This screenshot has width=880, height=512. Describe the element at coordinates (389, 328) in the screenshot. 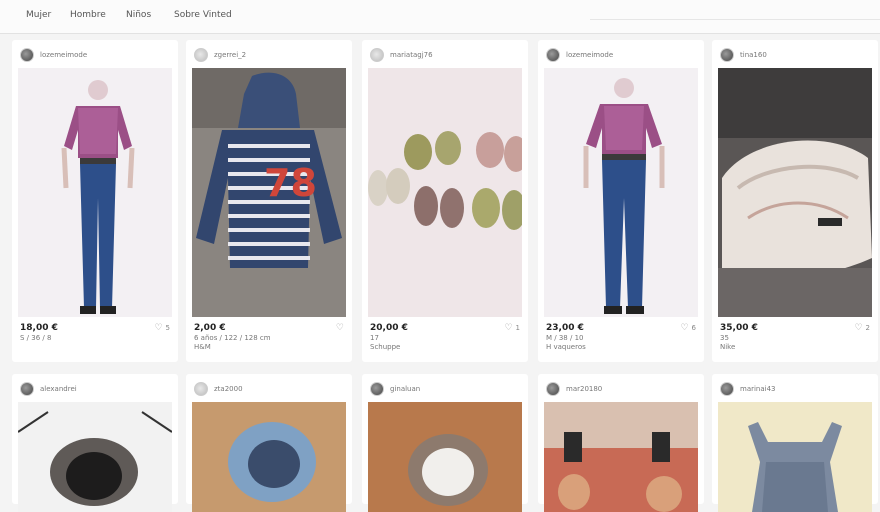

I see `listing-price: 20,00 €` at that location.